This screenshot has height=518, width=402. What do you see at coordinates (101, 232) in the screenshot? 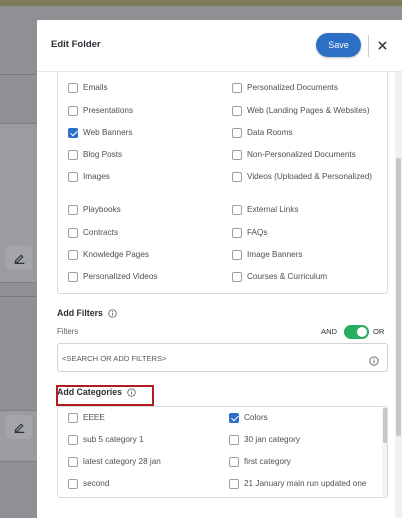
I see `checkbox-label: Contracts` at bounding box center [101, 232].